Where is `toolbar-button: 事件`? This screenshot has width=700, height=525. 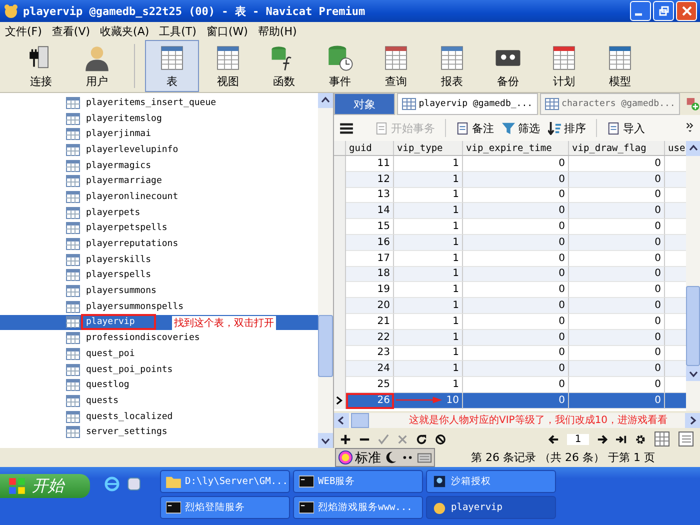 toolbar-button: 事件 is located at coordinates (340, 66).